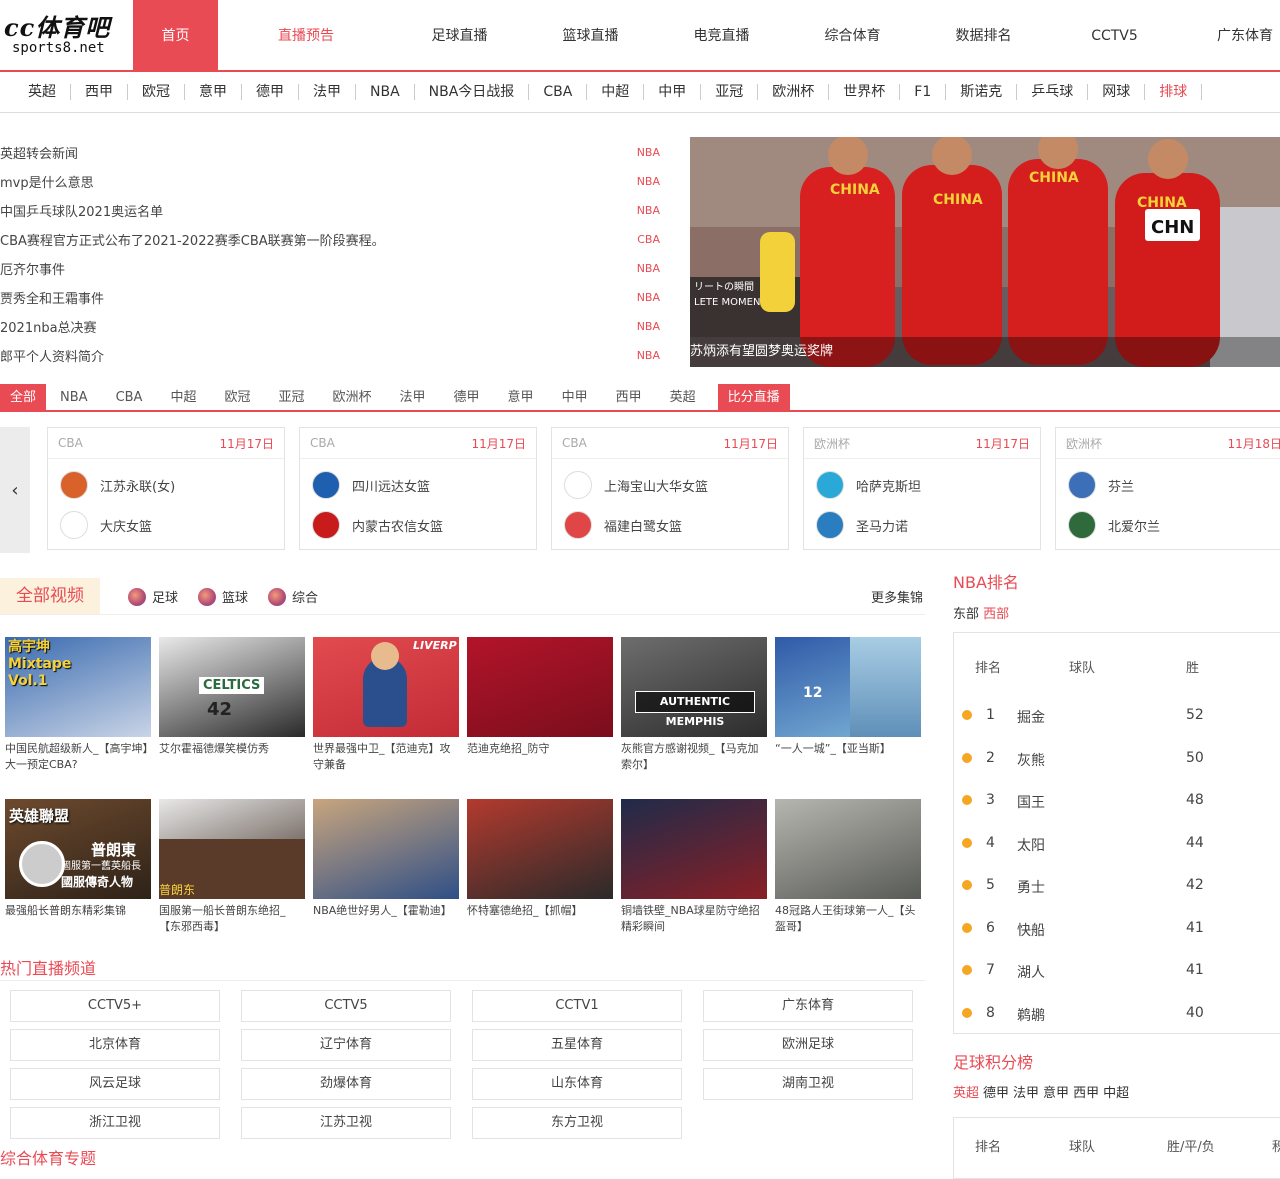 The width and height of the screenshot is (1280, 1179). I want to click on tab-west: 西部, so click(996, 614).